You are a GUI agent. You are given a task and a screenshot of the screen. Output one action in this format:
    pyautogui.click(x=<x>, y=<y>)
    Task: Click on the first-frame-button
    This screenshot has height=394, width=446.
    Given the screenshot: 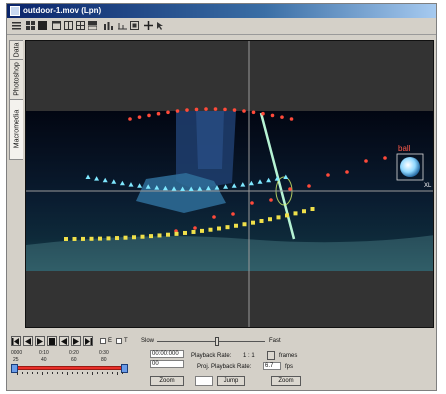 What is the action you would take?
    pyautogui.click(x=16, y=341)
    